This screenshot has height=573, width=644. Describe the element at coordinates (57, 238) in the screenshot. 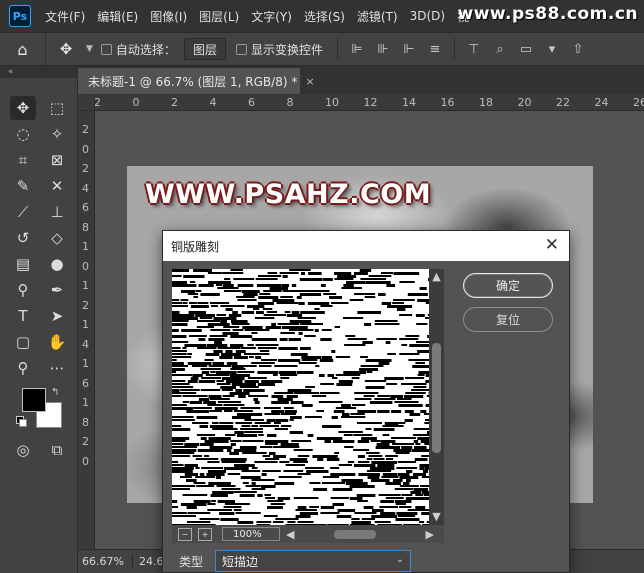

I see `eraser-tool-icon: ◇` at that location.